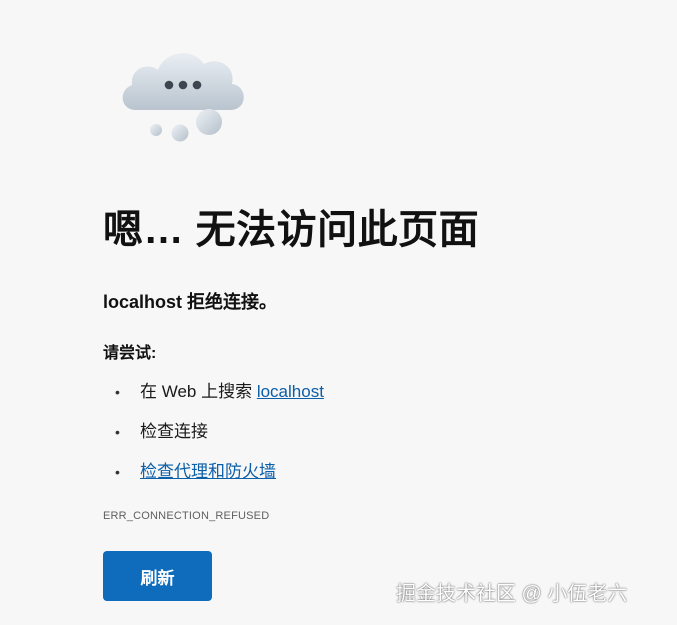 The height and width of the screenshot is (625, 677). What do you see at coordinates (230, 302) in the screenshot?
I see `error-message-text: 拒绝连接。` at bounding box center [230, 302].